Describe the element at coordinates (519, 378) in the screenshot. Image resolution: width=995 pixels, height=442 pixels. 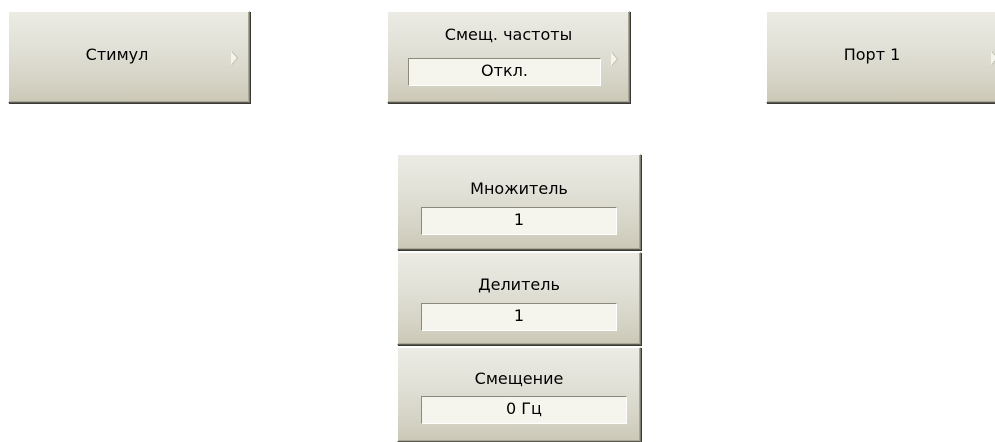
I see `offset-label: Смещение` at that location.